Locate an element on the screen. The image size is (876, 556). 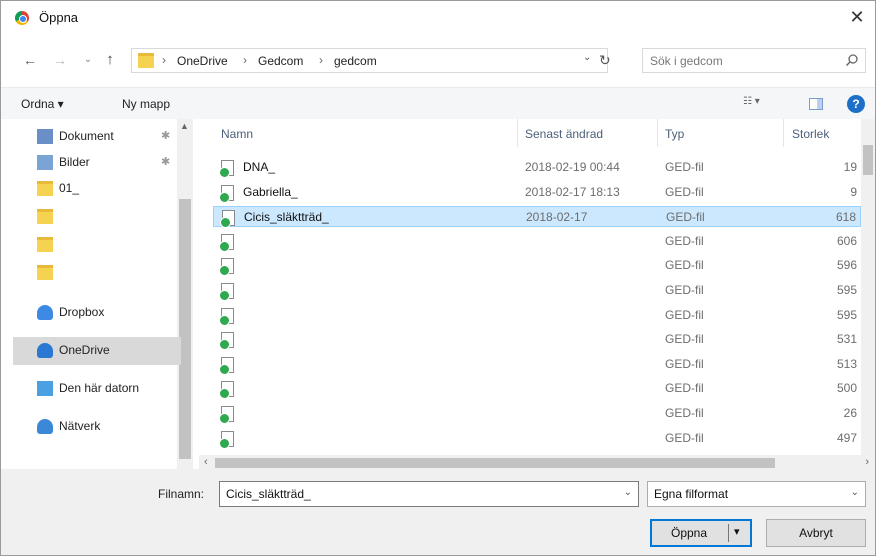
documents-icon is located at coordinates (45, 136).